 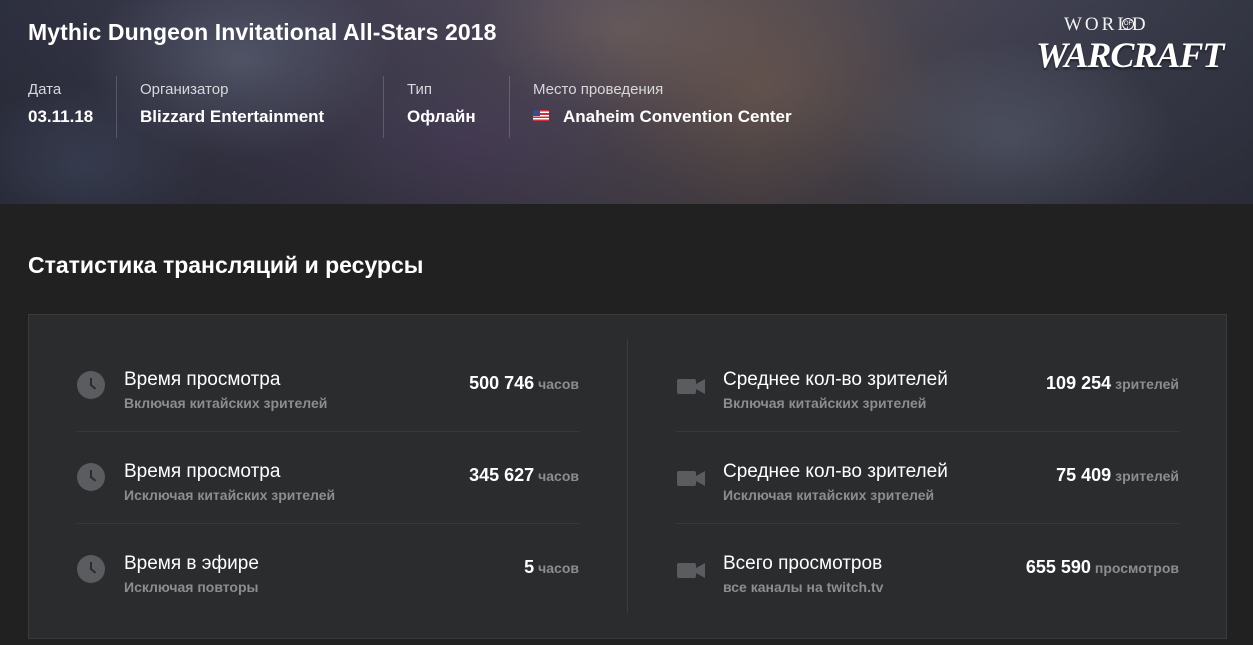 I want to click on stats-section-title: Статистика трансляций и ресурсы, so click(x=226, y=265).